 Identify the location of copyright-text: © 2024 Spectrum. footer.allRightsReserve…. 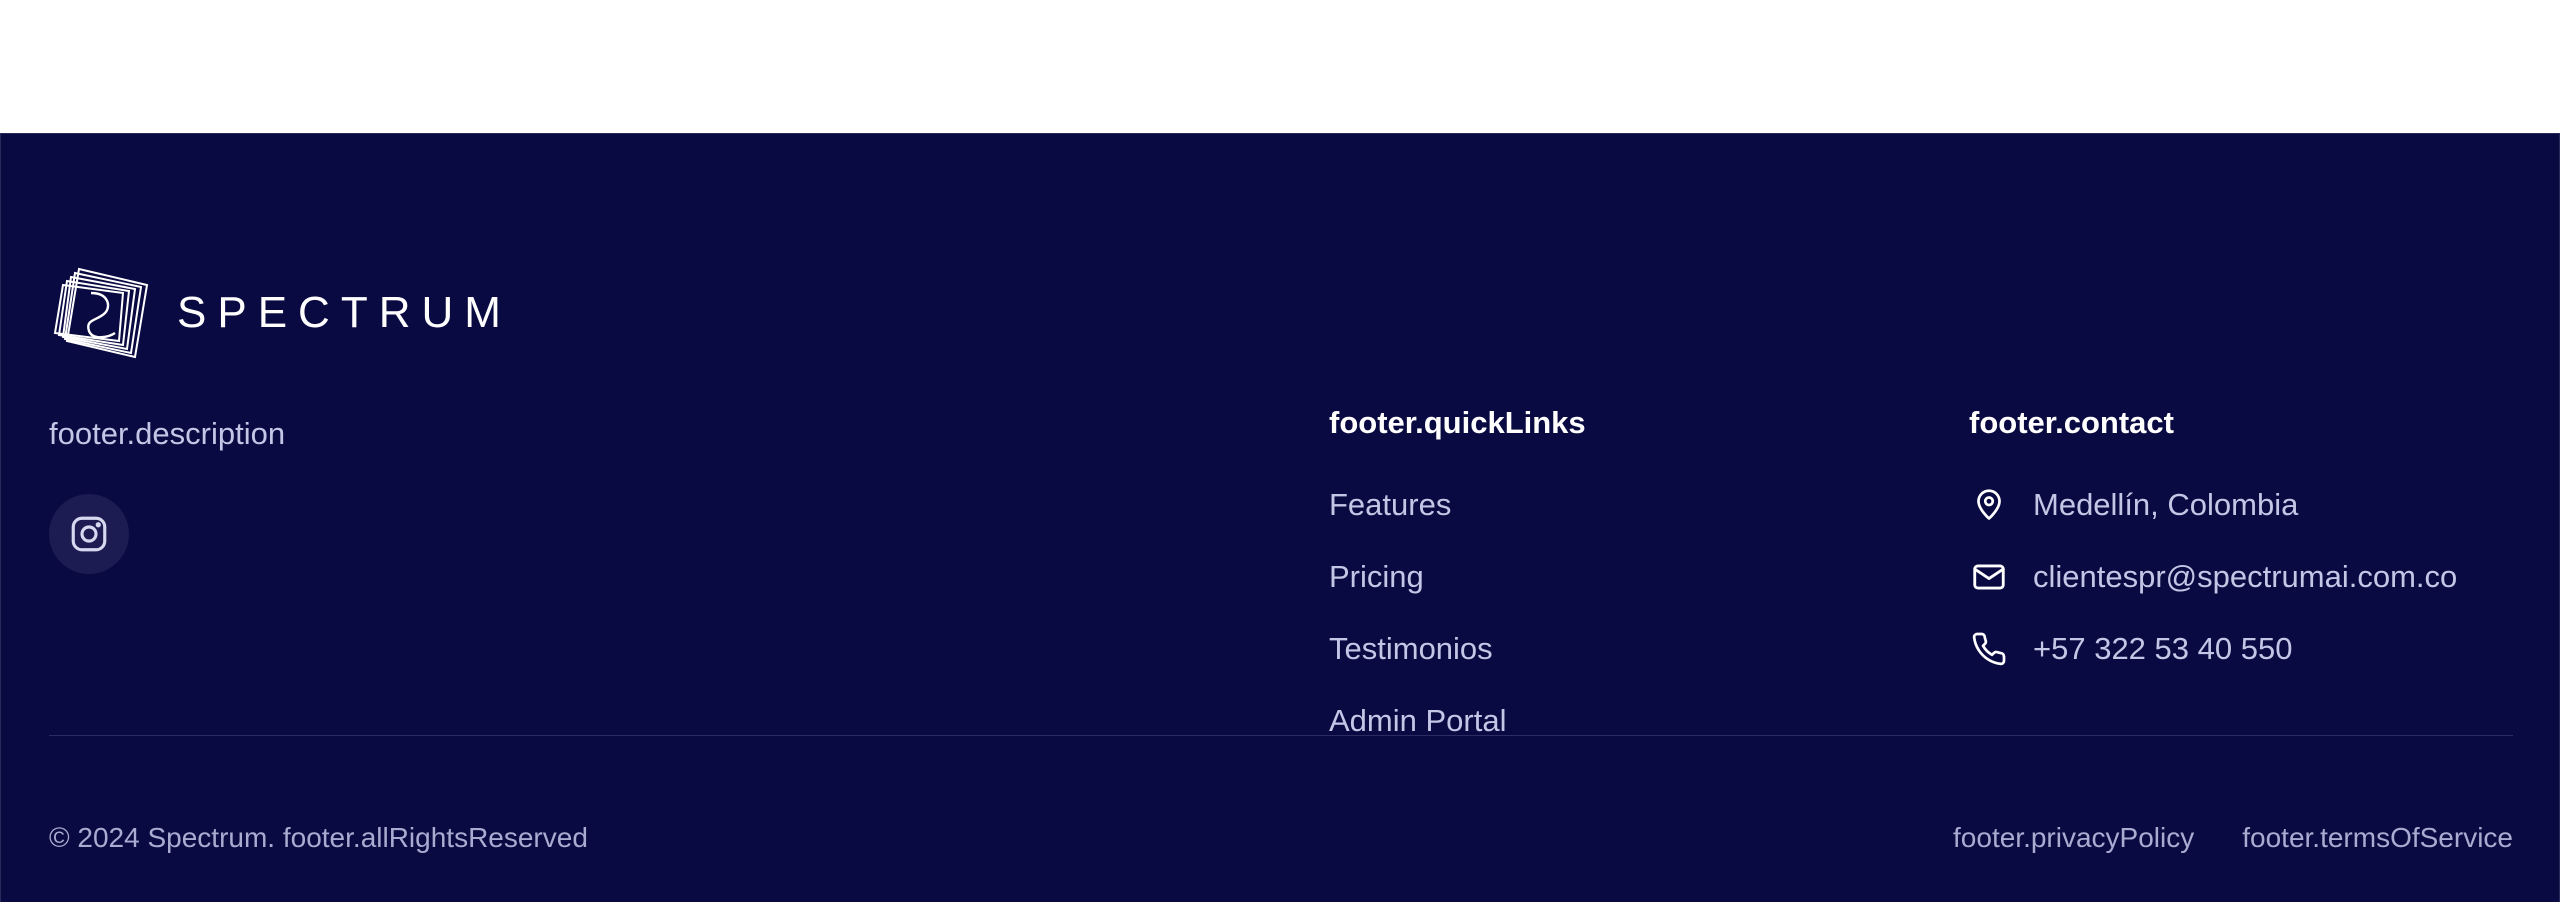
(318, 837).